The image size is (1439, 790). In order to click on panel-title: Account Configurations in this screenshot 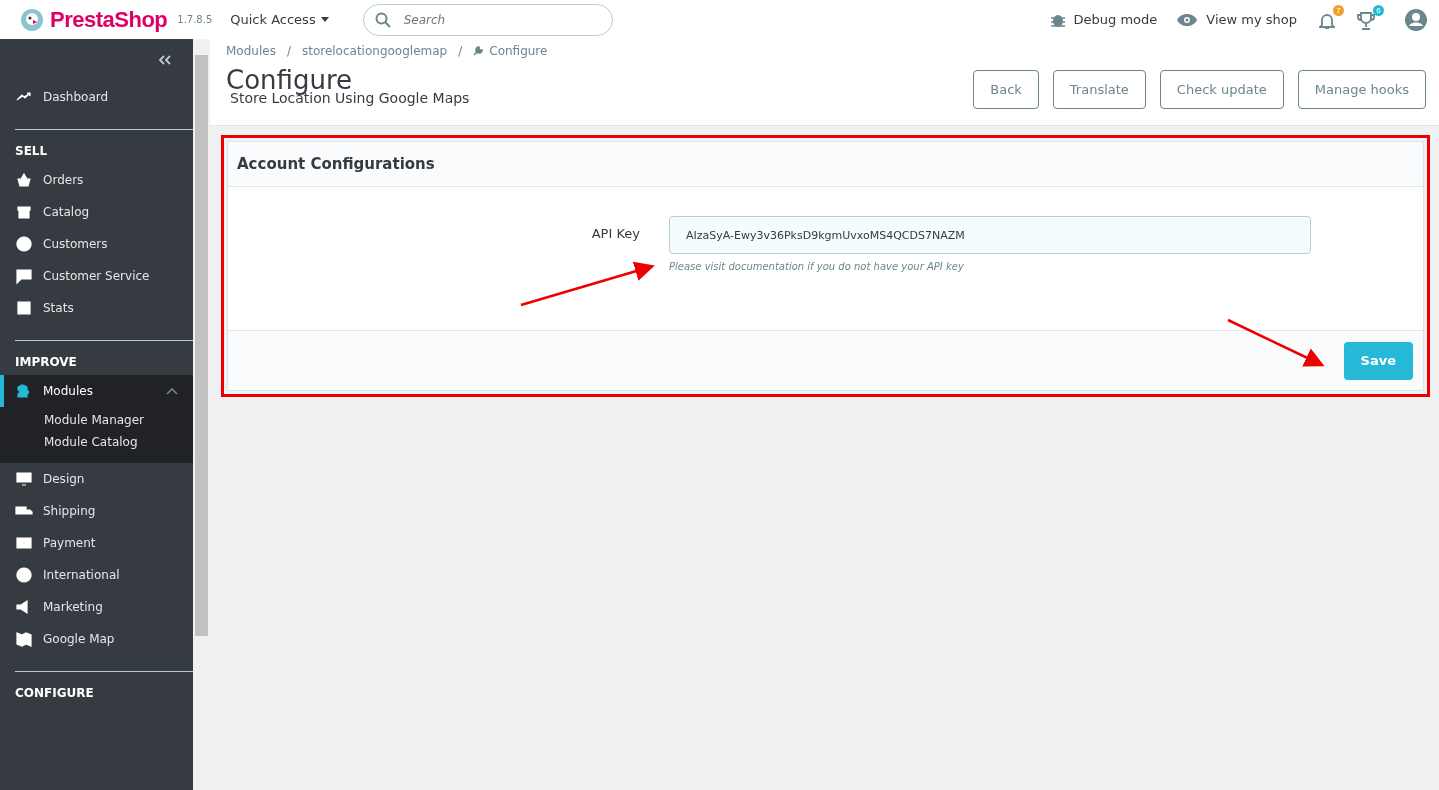, I will do `click(825, 164)`.